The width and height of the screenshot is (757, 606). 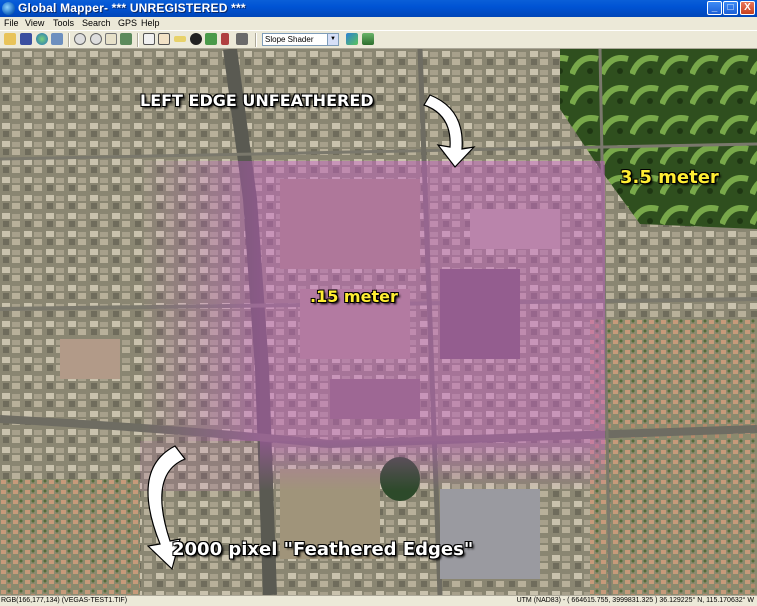 I want to click on toolbar: Slope Shader ▼, so click(x=378, y=39).